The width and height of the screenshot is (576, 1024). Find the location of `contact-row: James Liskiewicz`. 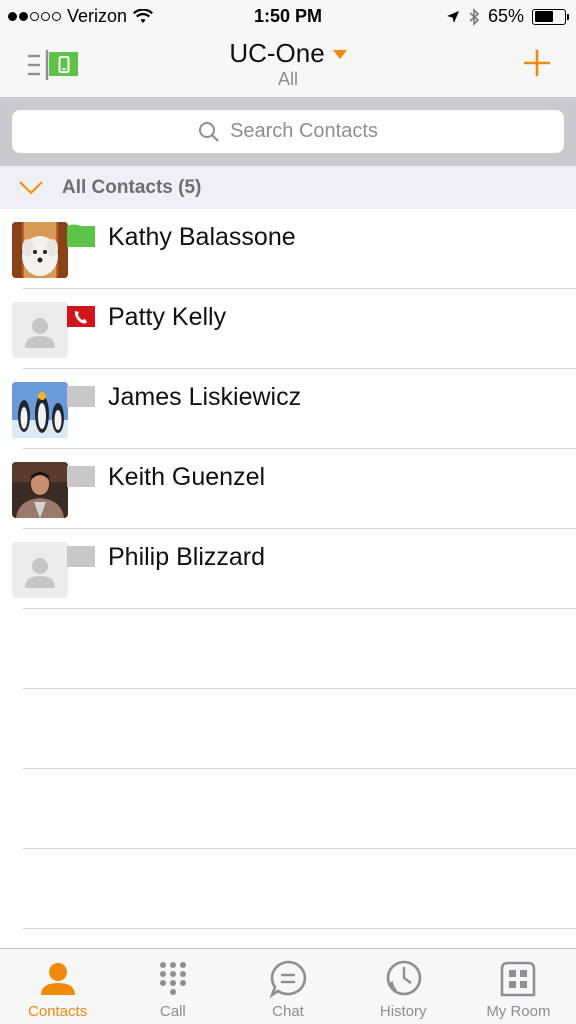

contact-row: James Liskiewicz is located at coordinates (288, 409).